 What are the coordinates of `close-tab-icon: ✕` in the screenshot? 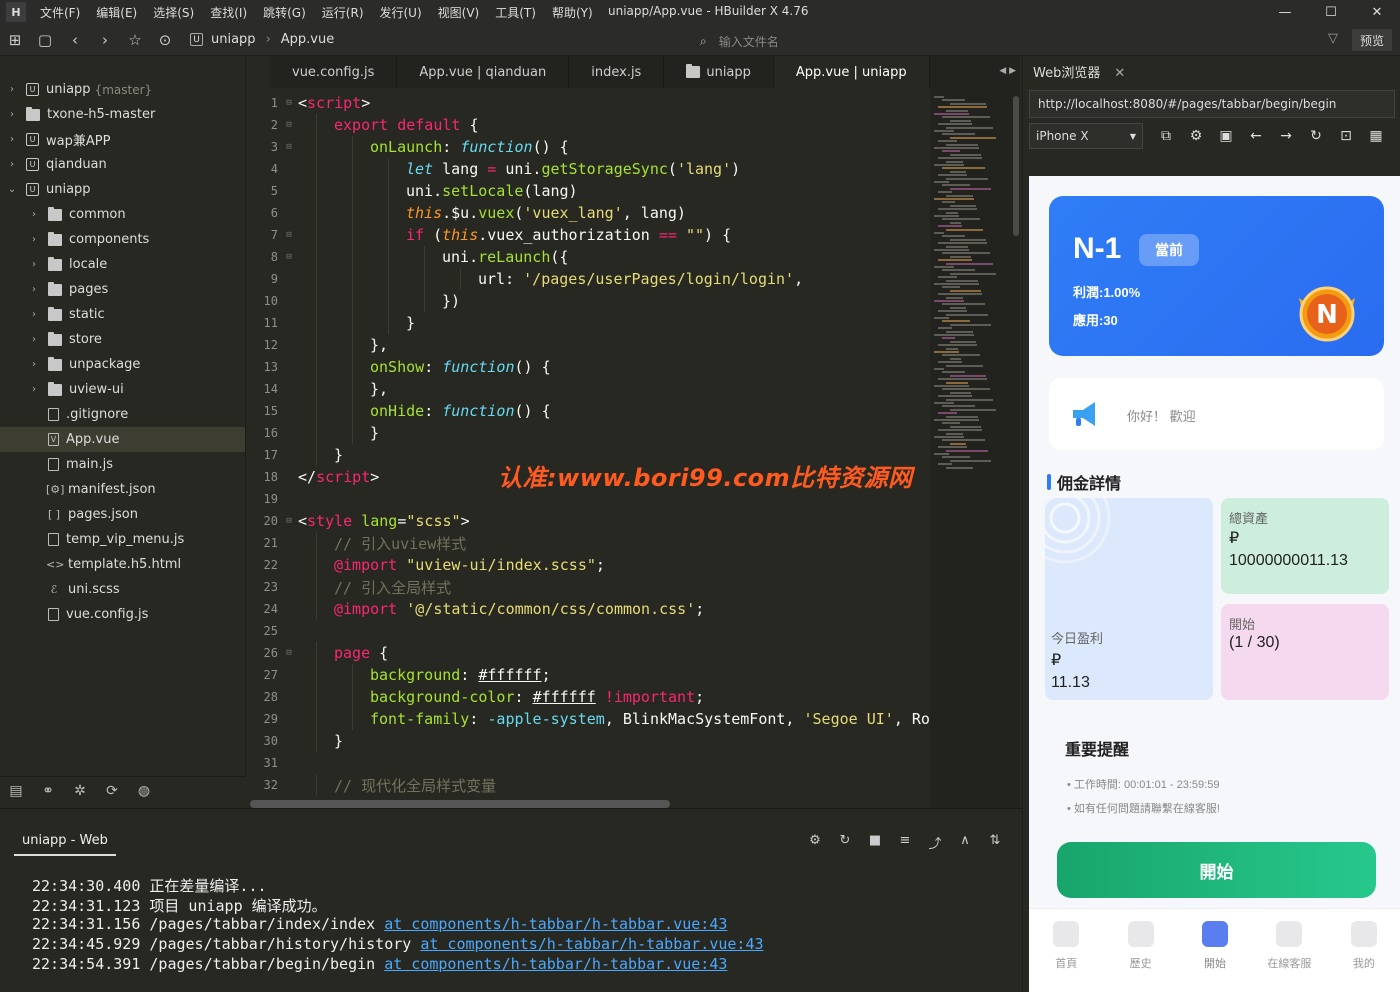 It's located at (1119, 73).